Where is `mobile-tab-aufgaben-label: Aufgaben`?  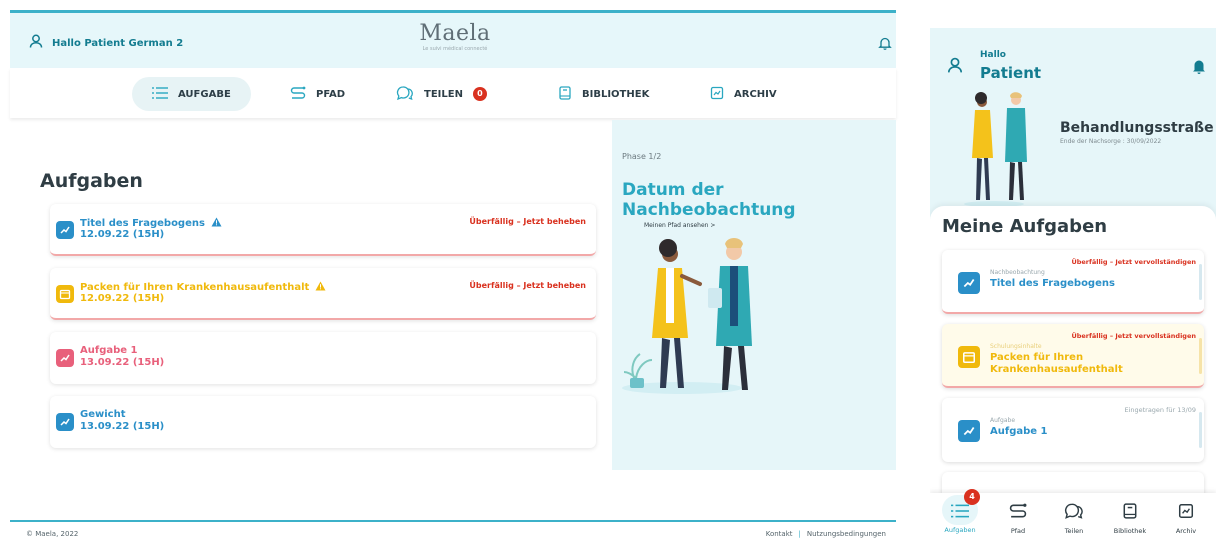
mobile-tab-aufgaben-label: Aufgaben is located at coordinates (960, 530).